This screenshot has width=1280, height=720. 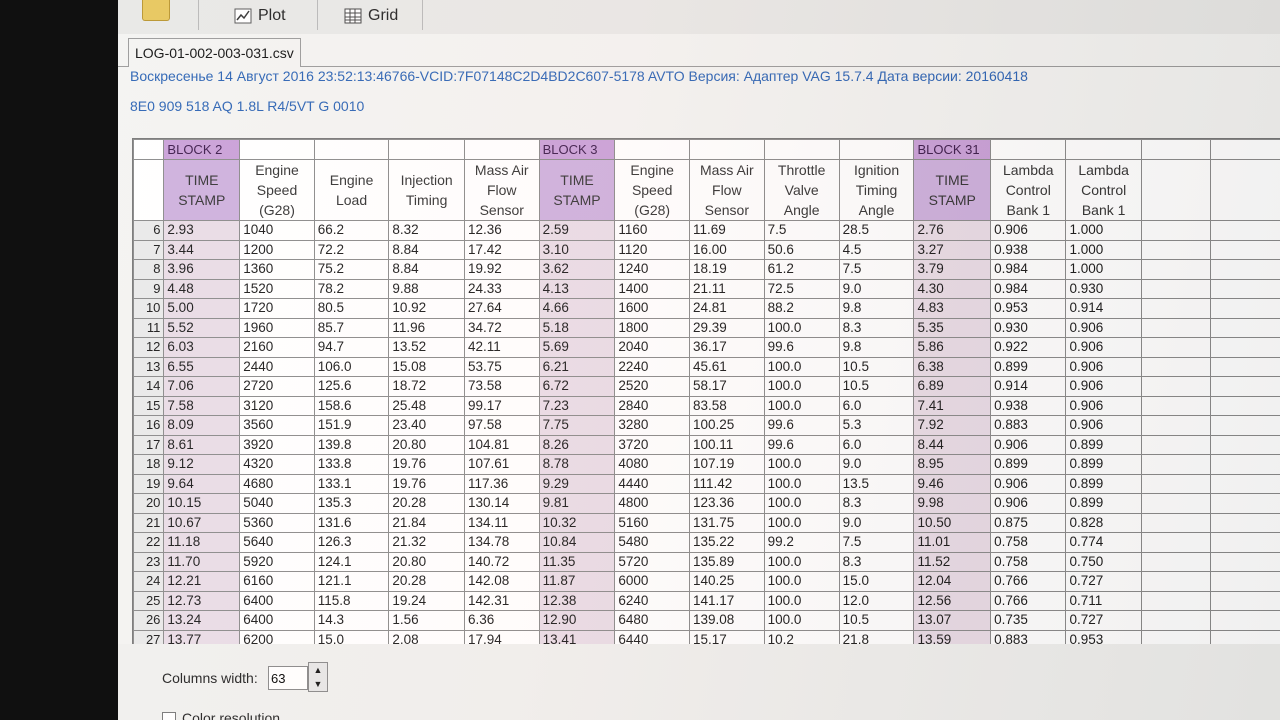 What do you see at coordinates (1245, 190) in the screenshot?
I see `column-header` at bounding box center [1245, 190].